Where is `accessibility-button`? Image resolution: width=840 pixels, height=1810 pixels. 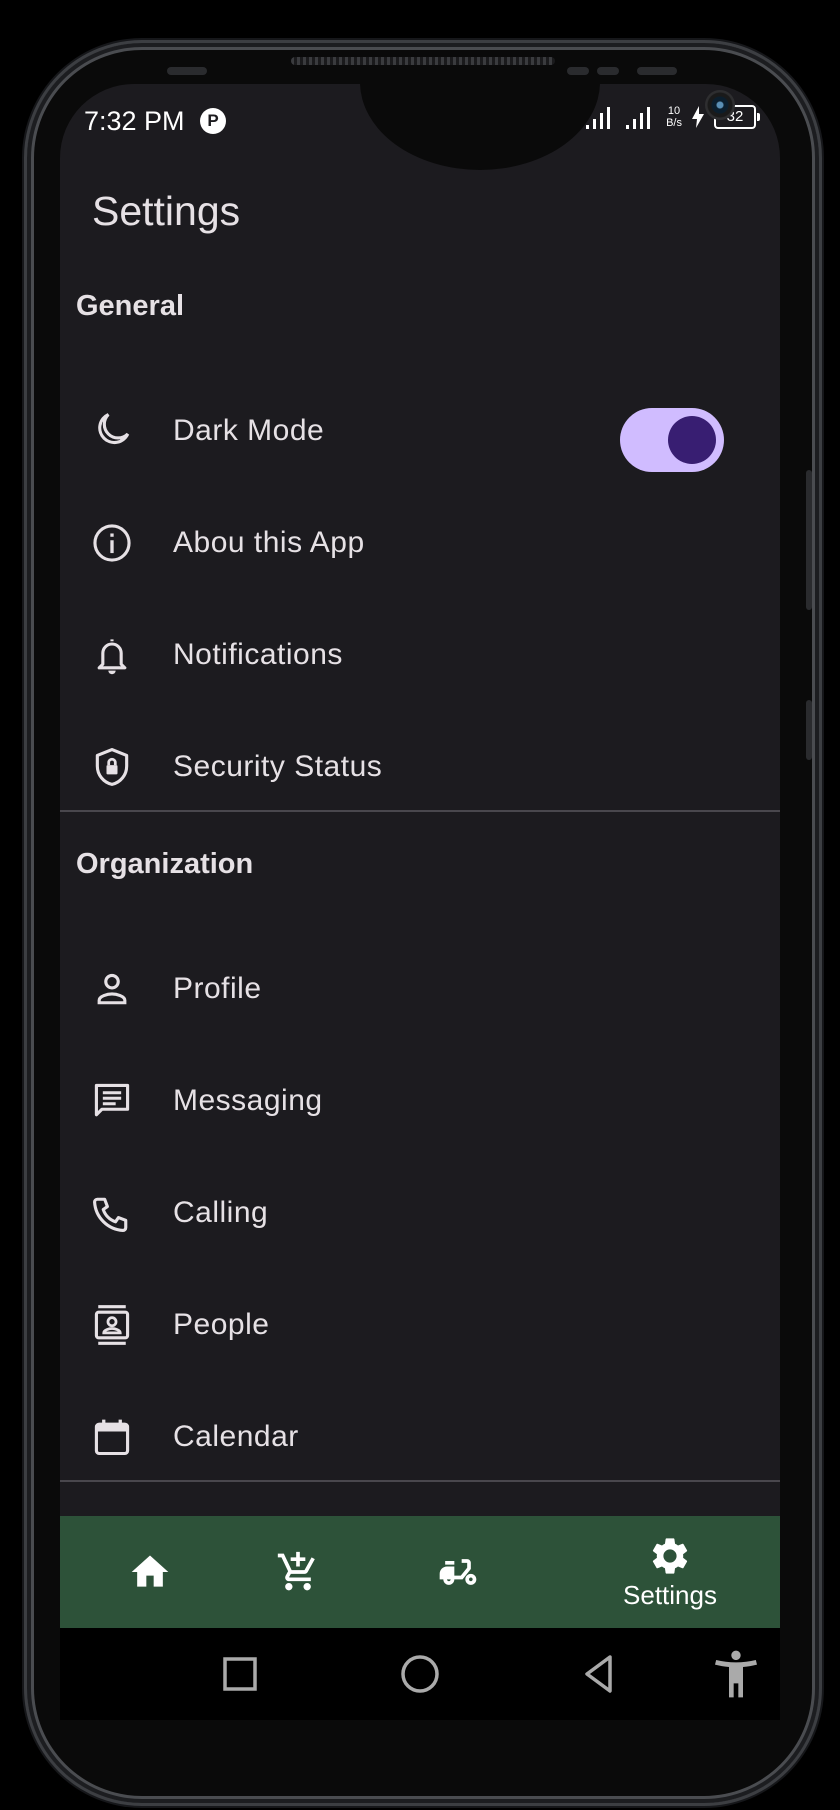
accessibility-button is located at coordinates (736, 1674).